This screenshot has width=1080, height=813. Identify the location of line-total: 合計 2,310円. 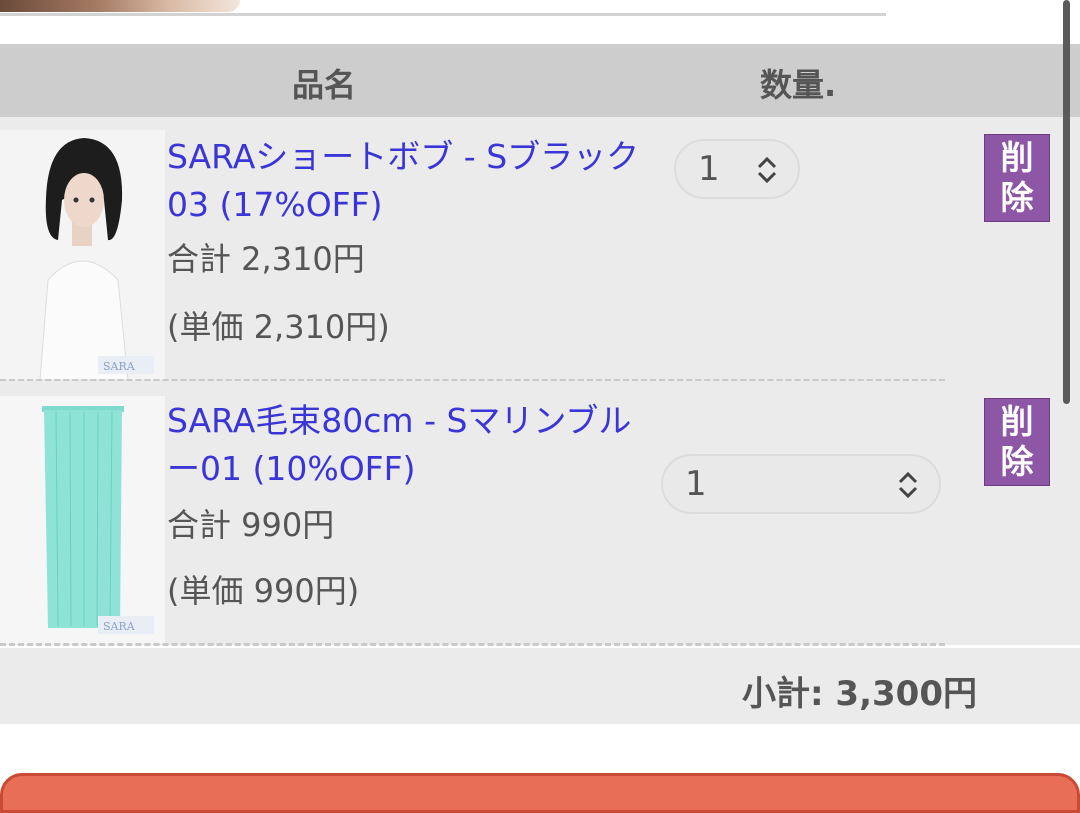
(266, 259).